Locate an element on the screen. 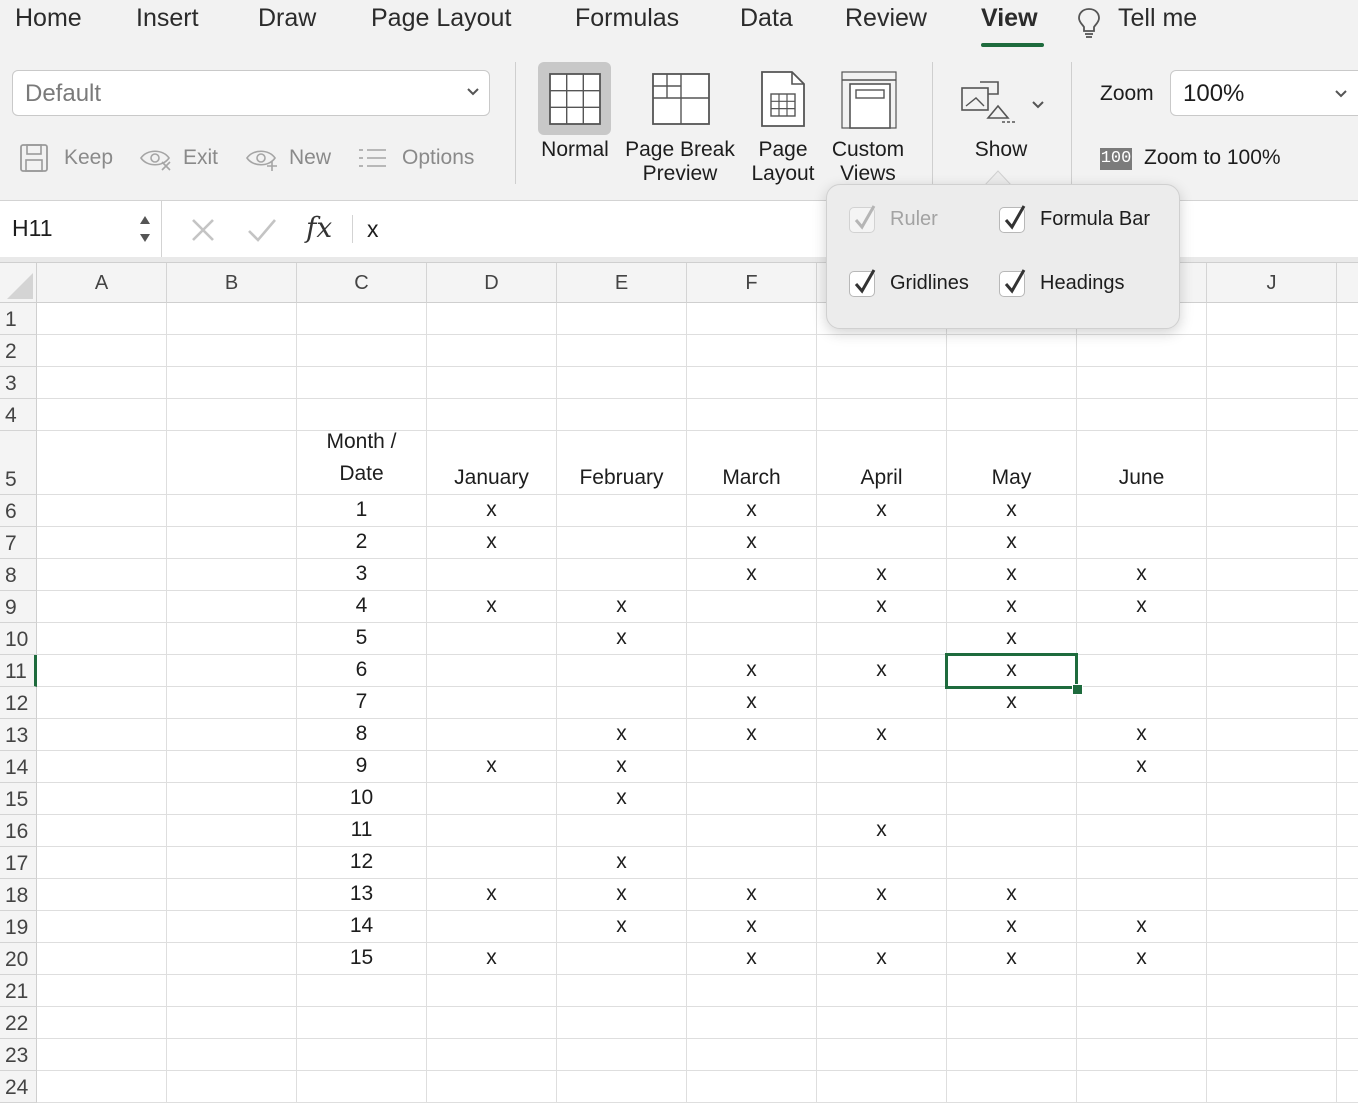 Image resolution: width=1358 pixels, height=1103 pixels. cell-f14 is located at coordinates (752, 767).